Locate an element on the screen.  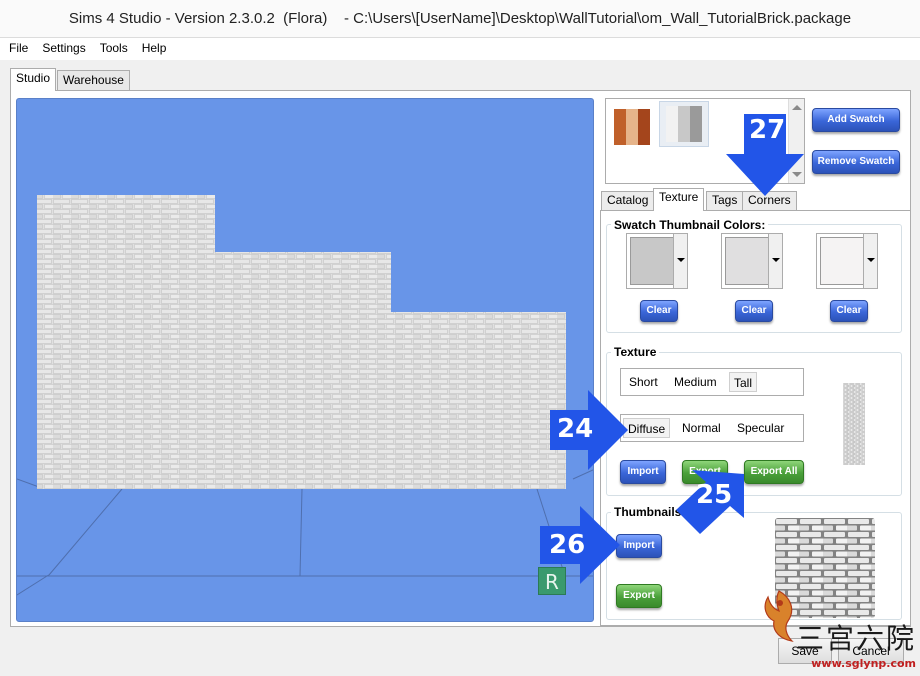
tab-corners: Corners is located at coordinates (769, 200).